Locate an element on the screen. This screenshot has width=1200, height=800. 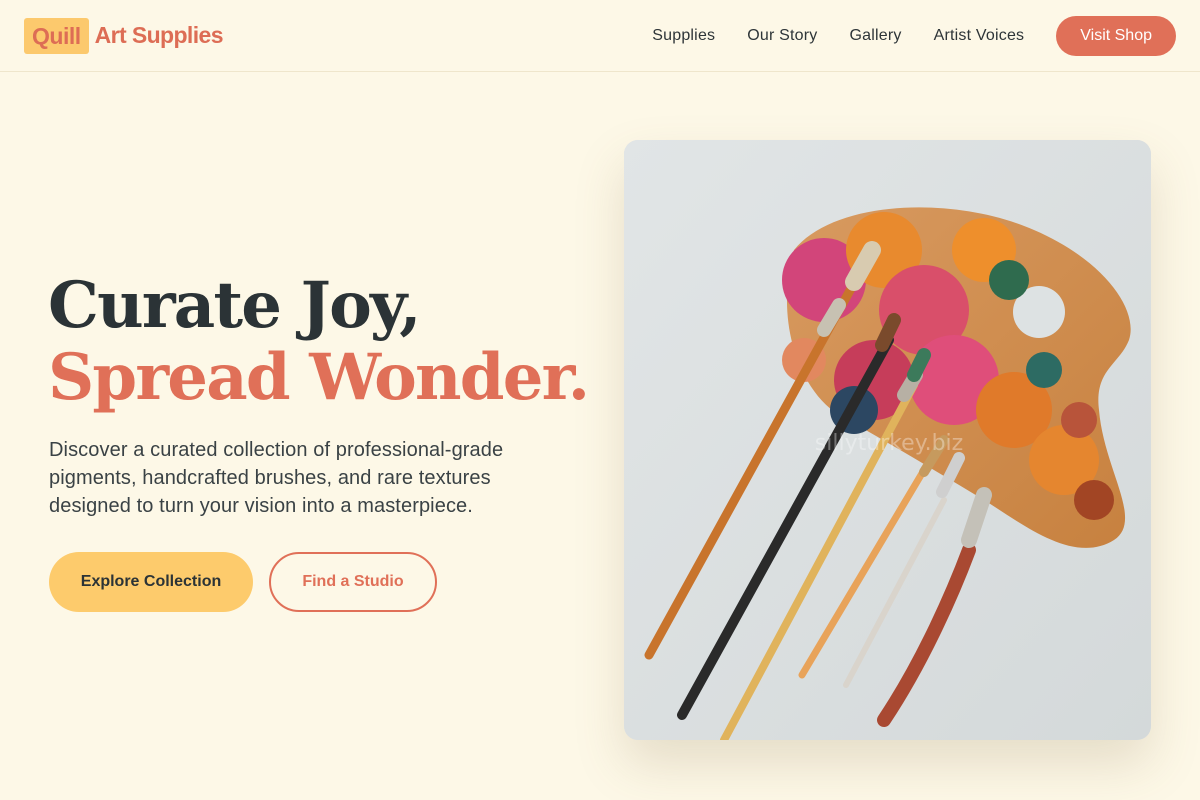
hero-title: Curate Joy, Spread Wonder. is located at coordinates (319, 341).